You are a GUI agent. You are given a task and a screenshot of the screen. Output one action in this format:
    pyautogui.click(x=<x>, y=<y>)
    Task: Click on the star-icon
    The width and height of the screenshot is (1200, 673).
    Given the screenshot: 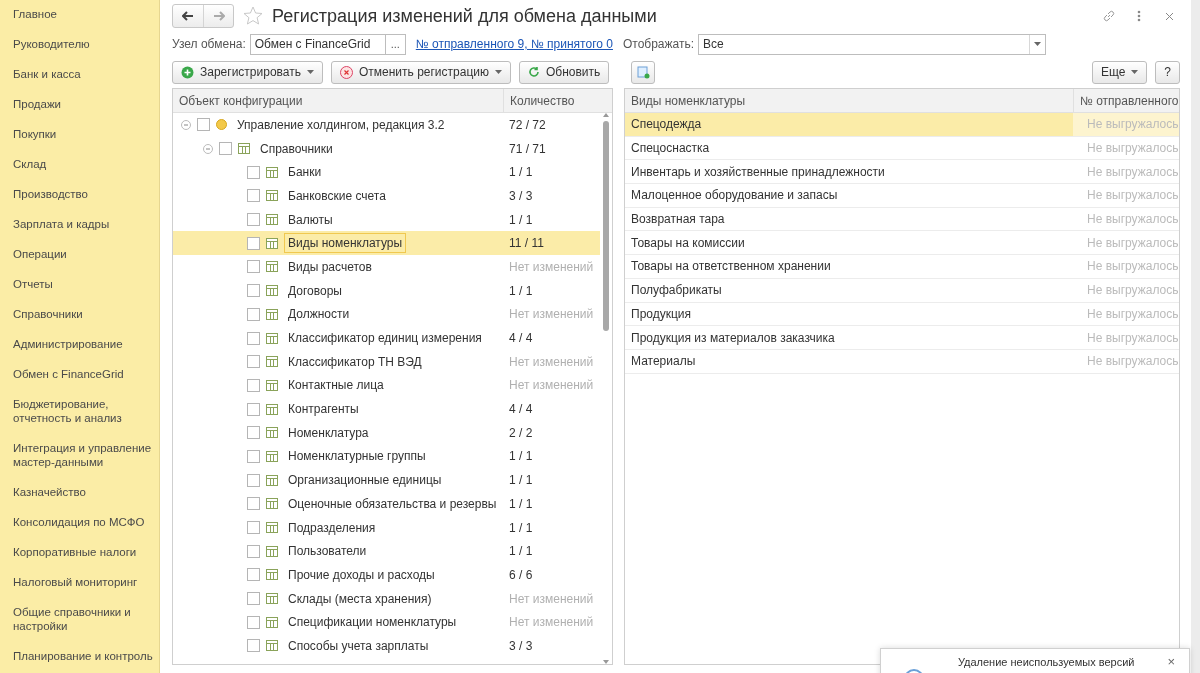 What is the action you would take?
    pyautogui.click(x=253, y=16)
    